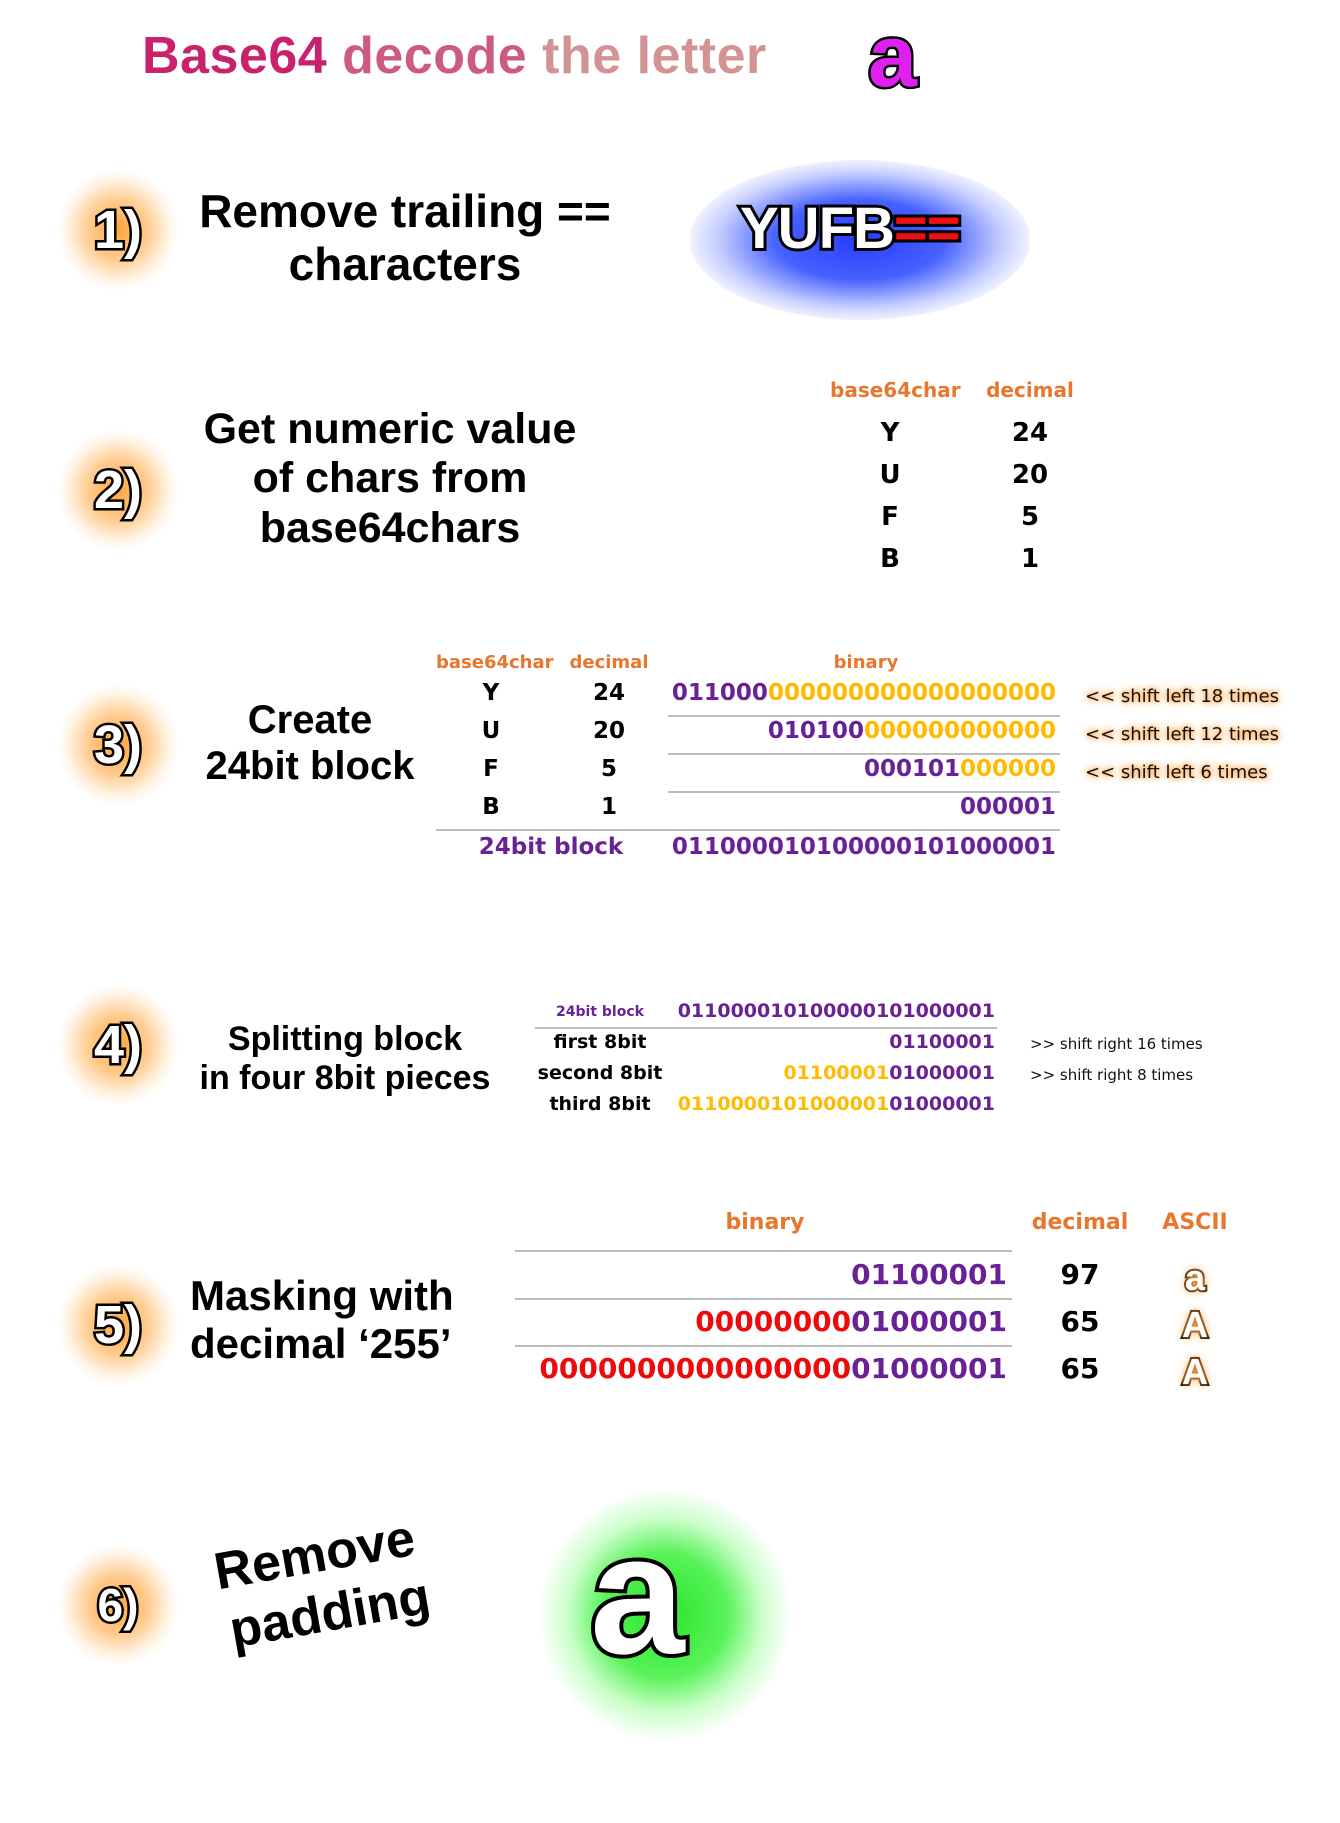 The height and width of the screenshot is (1823, 1340). Describe the element at coordinates (960, 565) in the screenshot. I see `step-2-row: B 1` at that location.